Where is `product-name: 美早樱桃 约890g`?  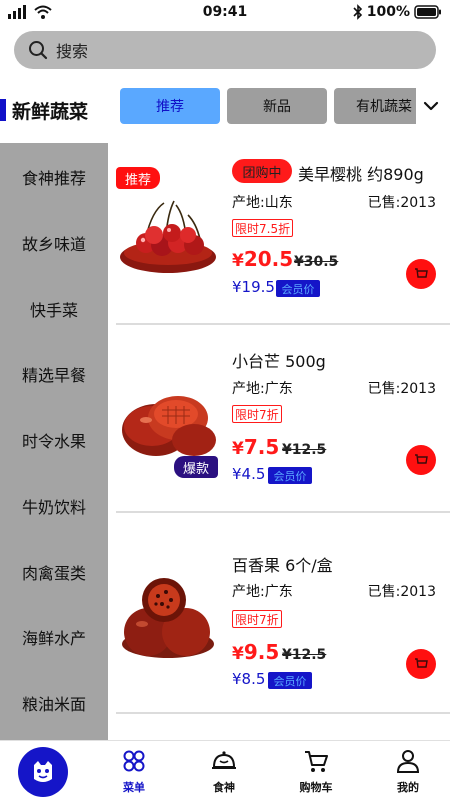
product-name: 美早樱桃 约890g is located at coordinates (361, 173).